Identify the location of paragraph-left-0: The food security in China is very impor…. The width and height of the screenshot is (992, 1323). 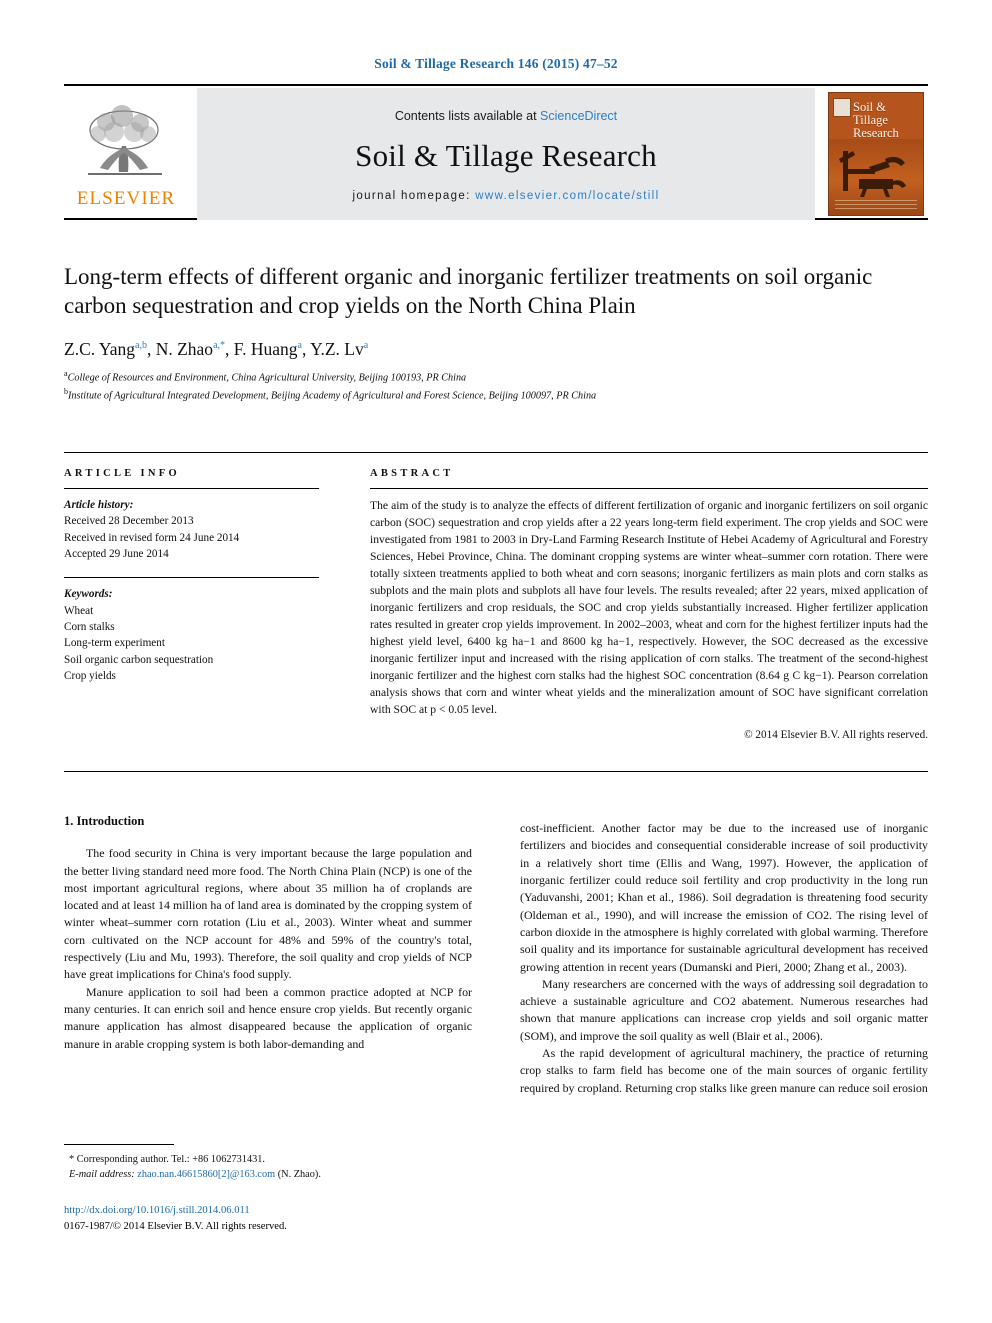
(268, 914).